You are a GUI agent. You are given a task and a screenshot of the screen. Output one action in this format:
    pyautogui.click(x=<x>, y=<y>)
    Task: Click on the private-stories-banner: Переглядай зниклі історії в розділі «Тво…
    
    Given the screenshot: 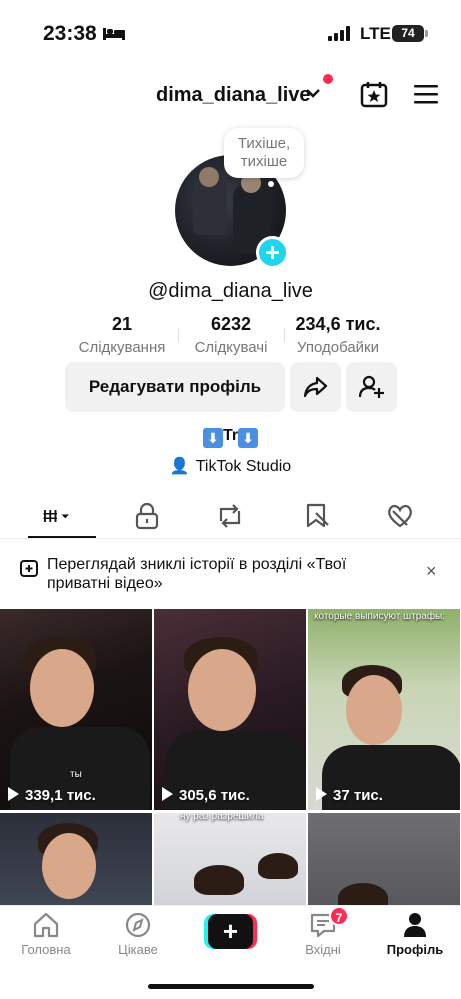 What is the action you would take?
    pyautogui.click(x=230, y=576)
    